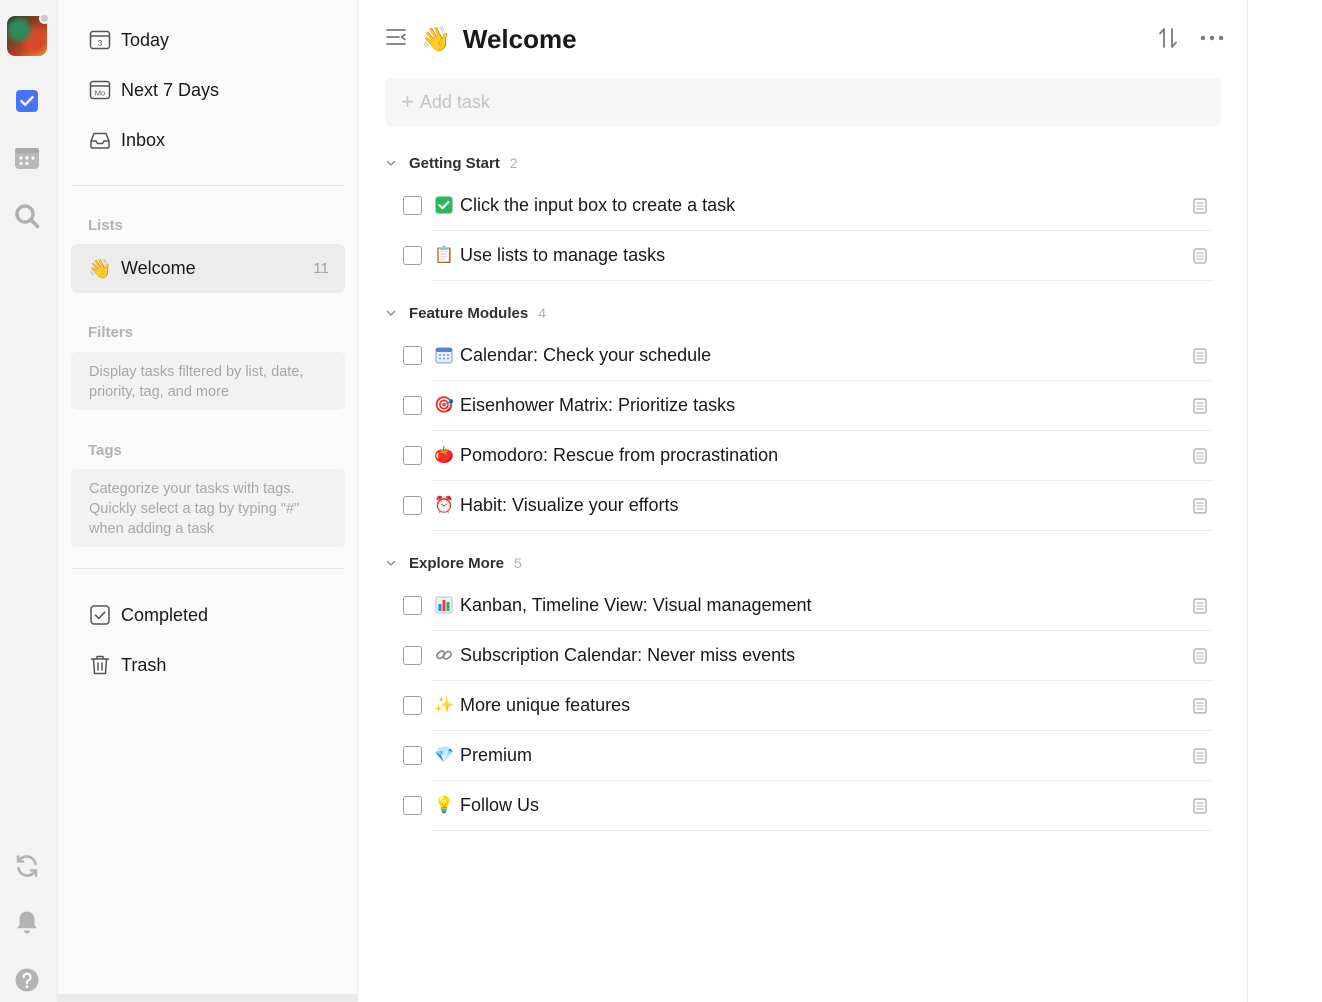 This screenshot has width=1322, height=1002. What do you see at coordinates (100, 615) in the screenshot?
I see `completed-icon` at bounding box center [100, 615].